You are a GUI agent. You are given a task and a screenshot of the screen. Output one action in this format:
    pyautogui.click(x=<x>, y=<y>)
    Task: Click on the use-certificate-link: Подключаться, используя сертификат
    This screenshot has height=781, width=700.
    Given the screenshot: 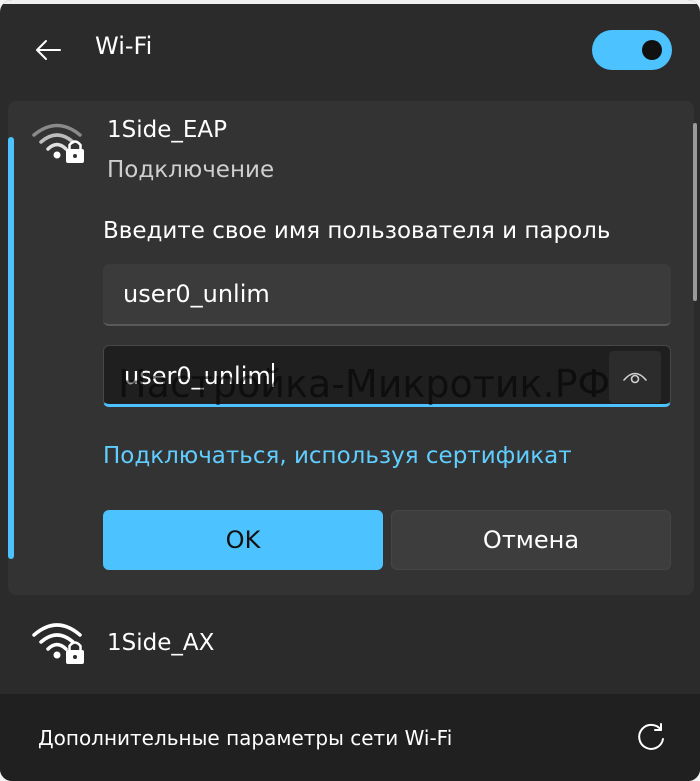 What is the action you would take?
    pyautogui.click(x=337, y=456)
    